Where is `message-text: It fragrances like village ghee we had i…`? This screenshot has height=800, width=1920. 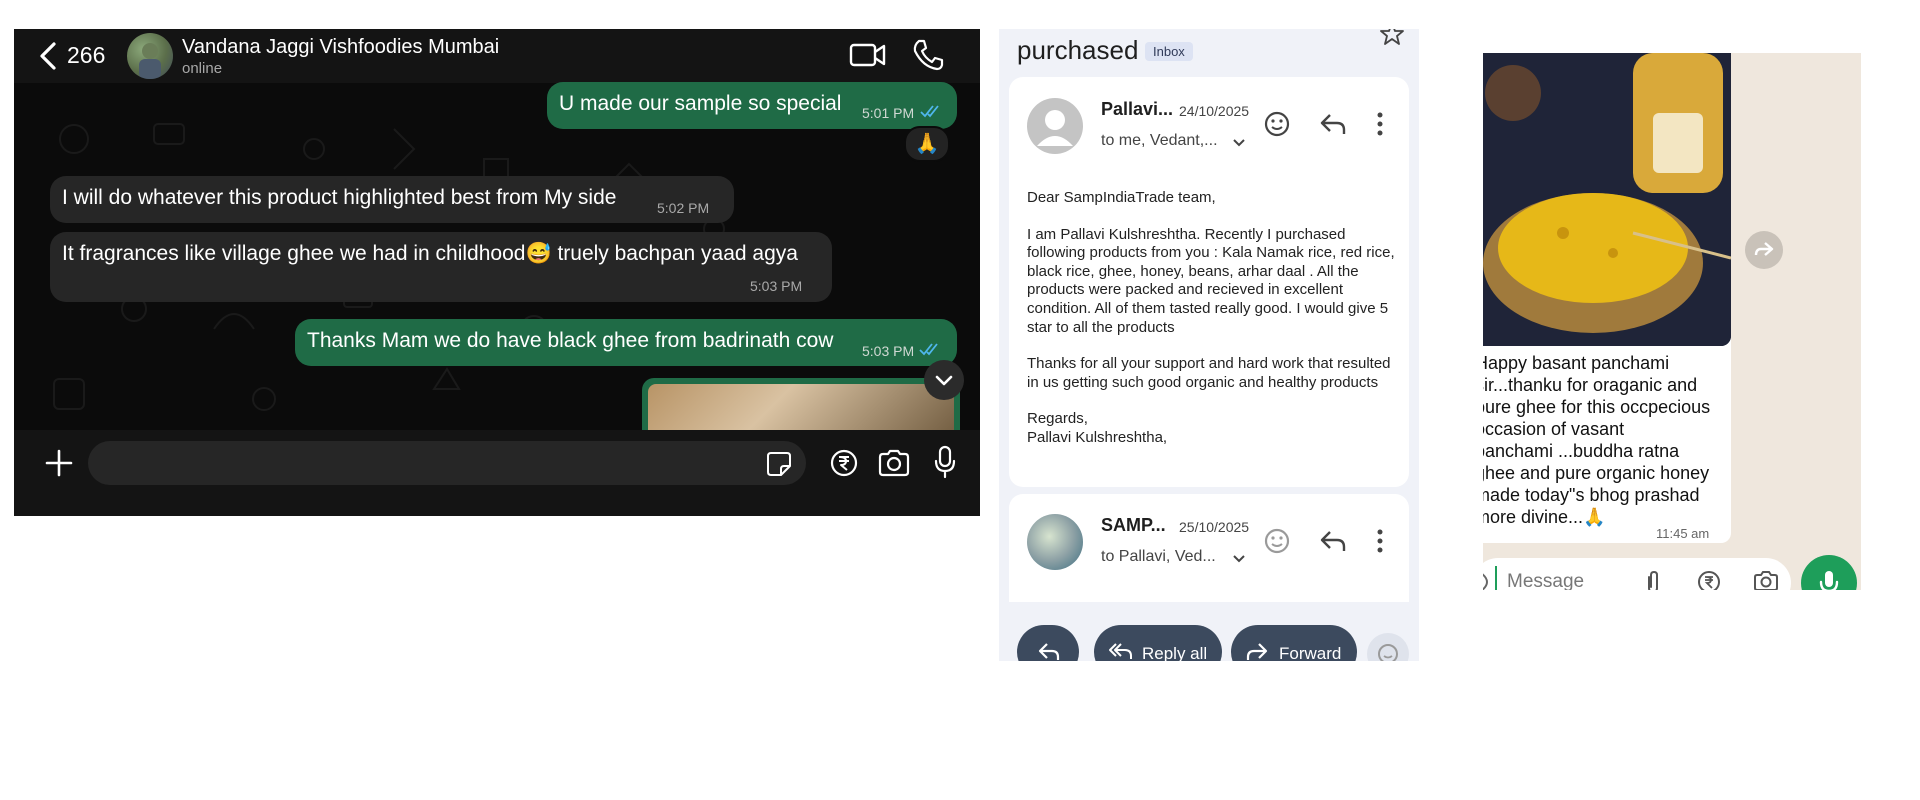 message-text: It fragrances like village ghee we had i… is located at coordinates (430, 253).